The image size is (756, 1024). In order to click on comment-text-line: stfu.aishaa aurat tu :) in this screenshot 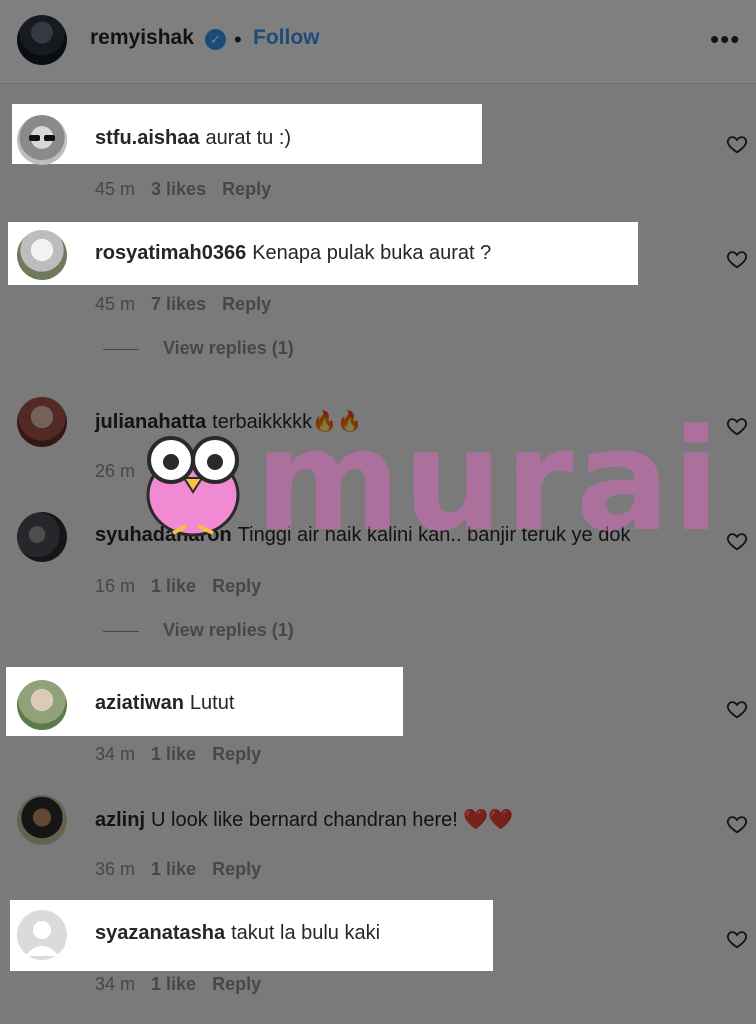, I will do `click(193, 138)`.